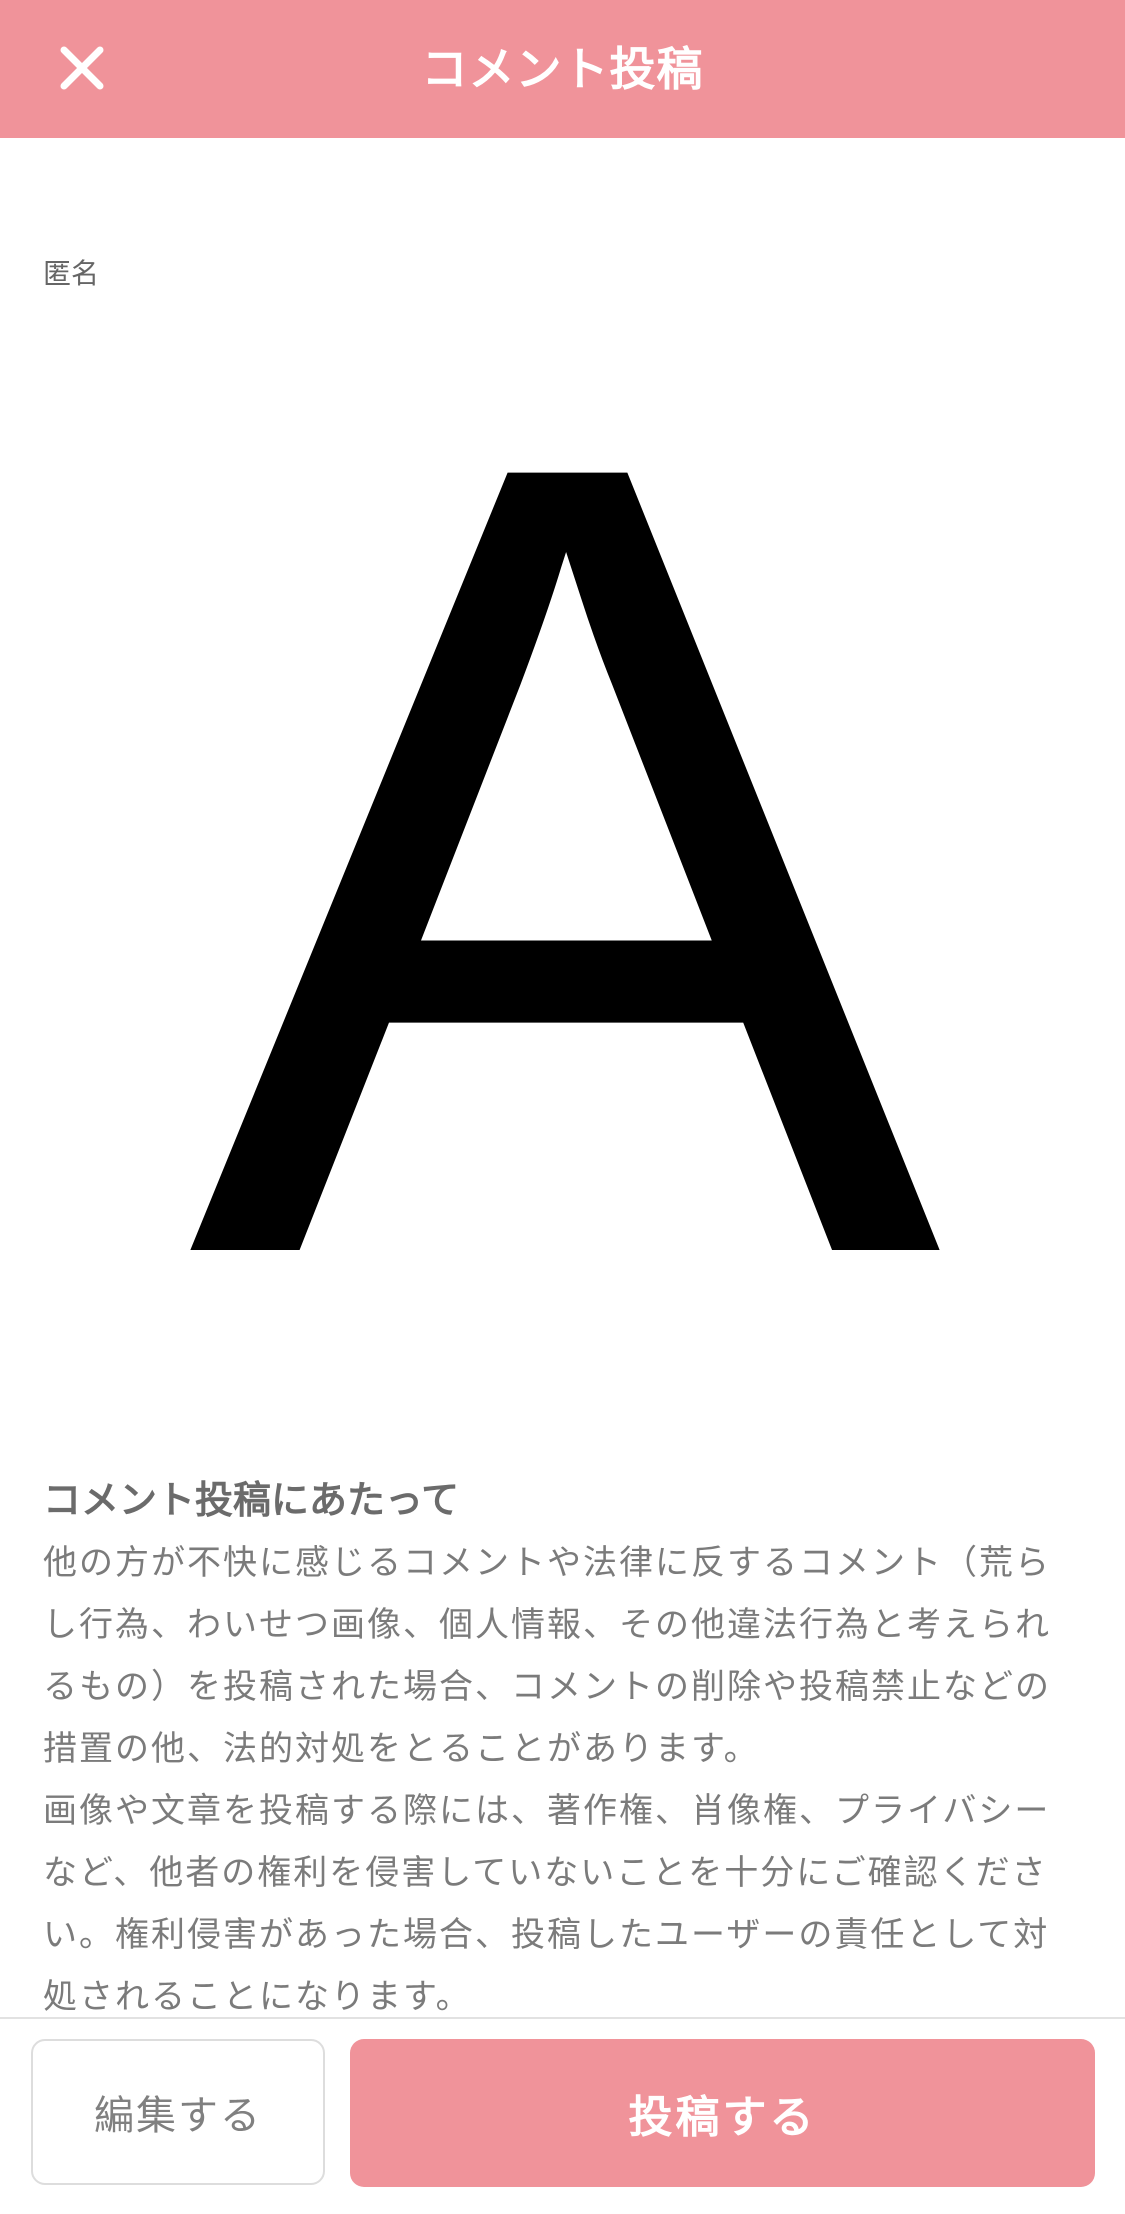 This screenshot has height=2214, width=1125. I want to click on footer-actions: 編集する 投稿する, so click(562, 2115).